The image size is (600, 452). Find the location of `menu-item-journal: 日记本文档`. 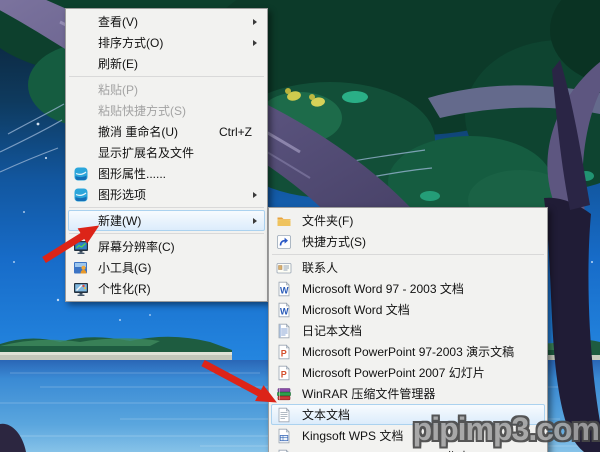

menu-item-journal: 日记本文档 is located at coordinates (408, 330).